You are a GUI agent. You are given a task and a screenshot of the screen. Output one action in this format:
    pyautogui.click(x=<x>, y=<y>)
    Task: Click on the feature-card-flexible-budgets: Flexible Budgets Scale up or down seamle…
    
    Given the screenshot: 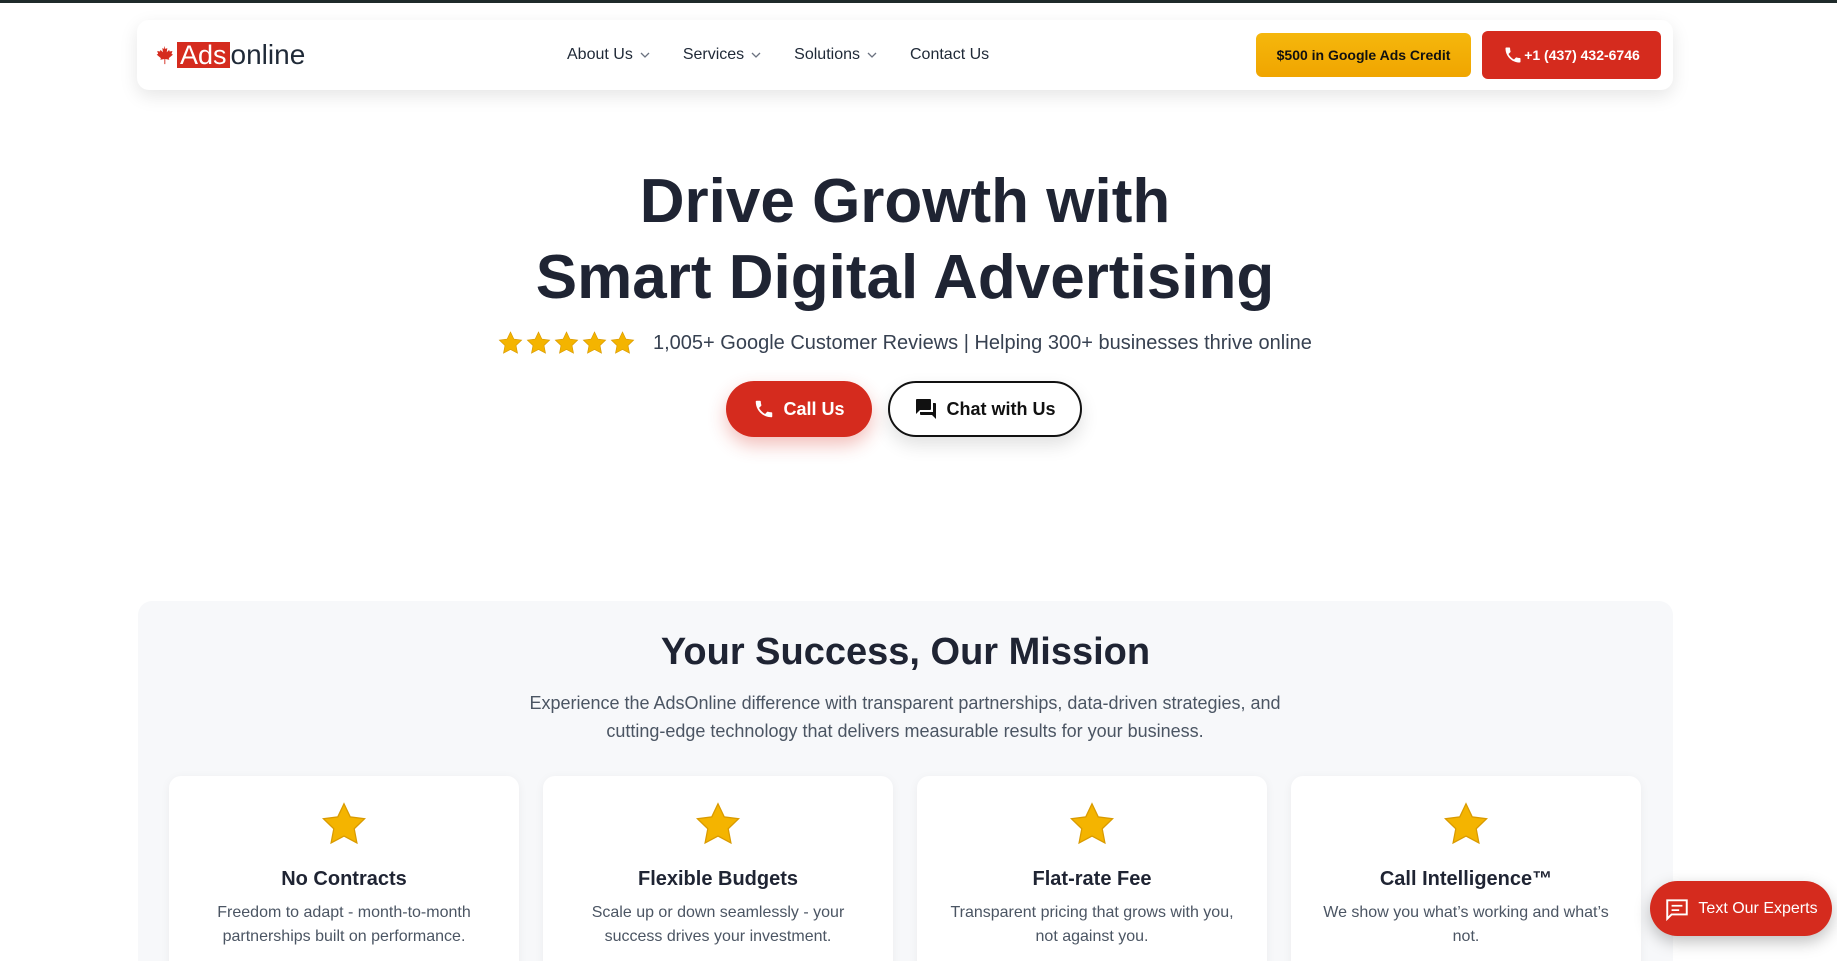 What is the action you would take?
    pyautogui.click(x=718, y=868)
    